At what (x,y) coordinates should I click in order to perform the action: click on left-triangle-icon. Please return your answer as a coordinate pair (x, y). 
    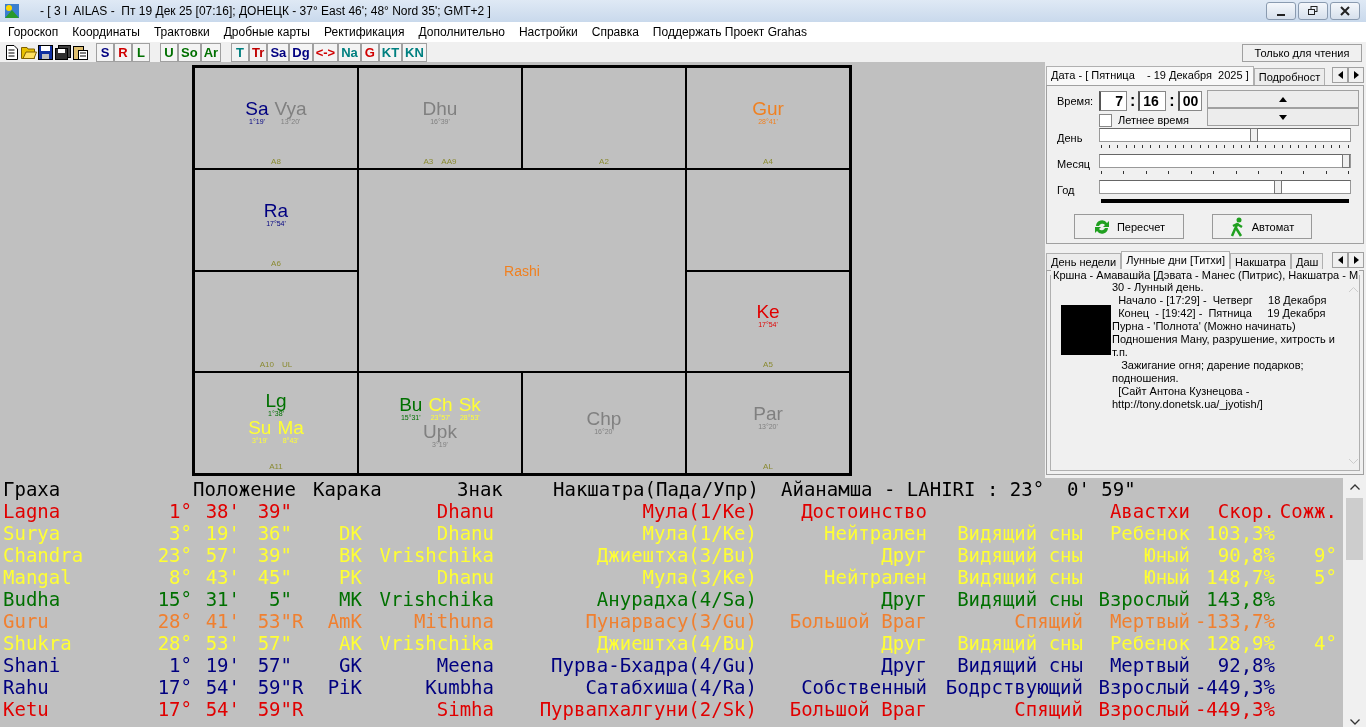
    Looking at the image, I should click on (1340, 260).